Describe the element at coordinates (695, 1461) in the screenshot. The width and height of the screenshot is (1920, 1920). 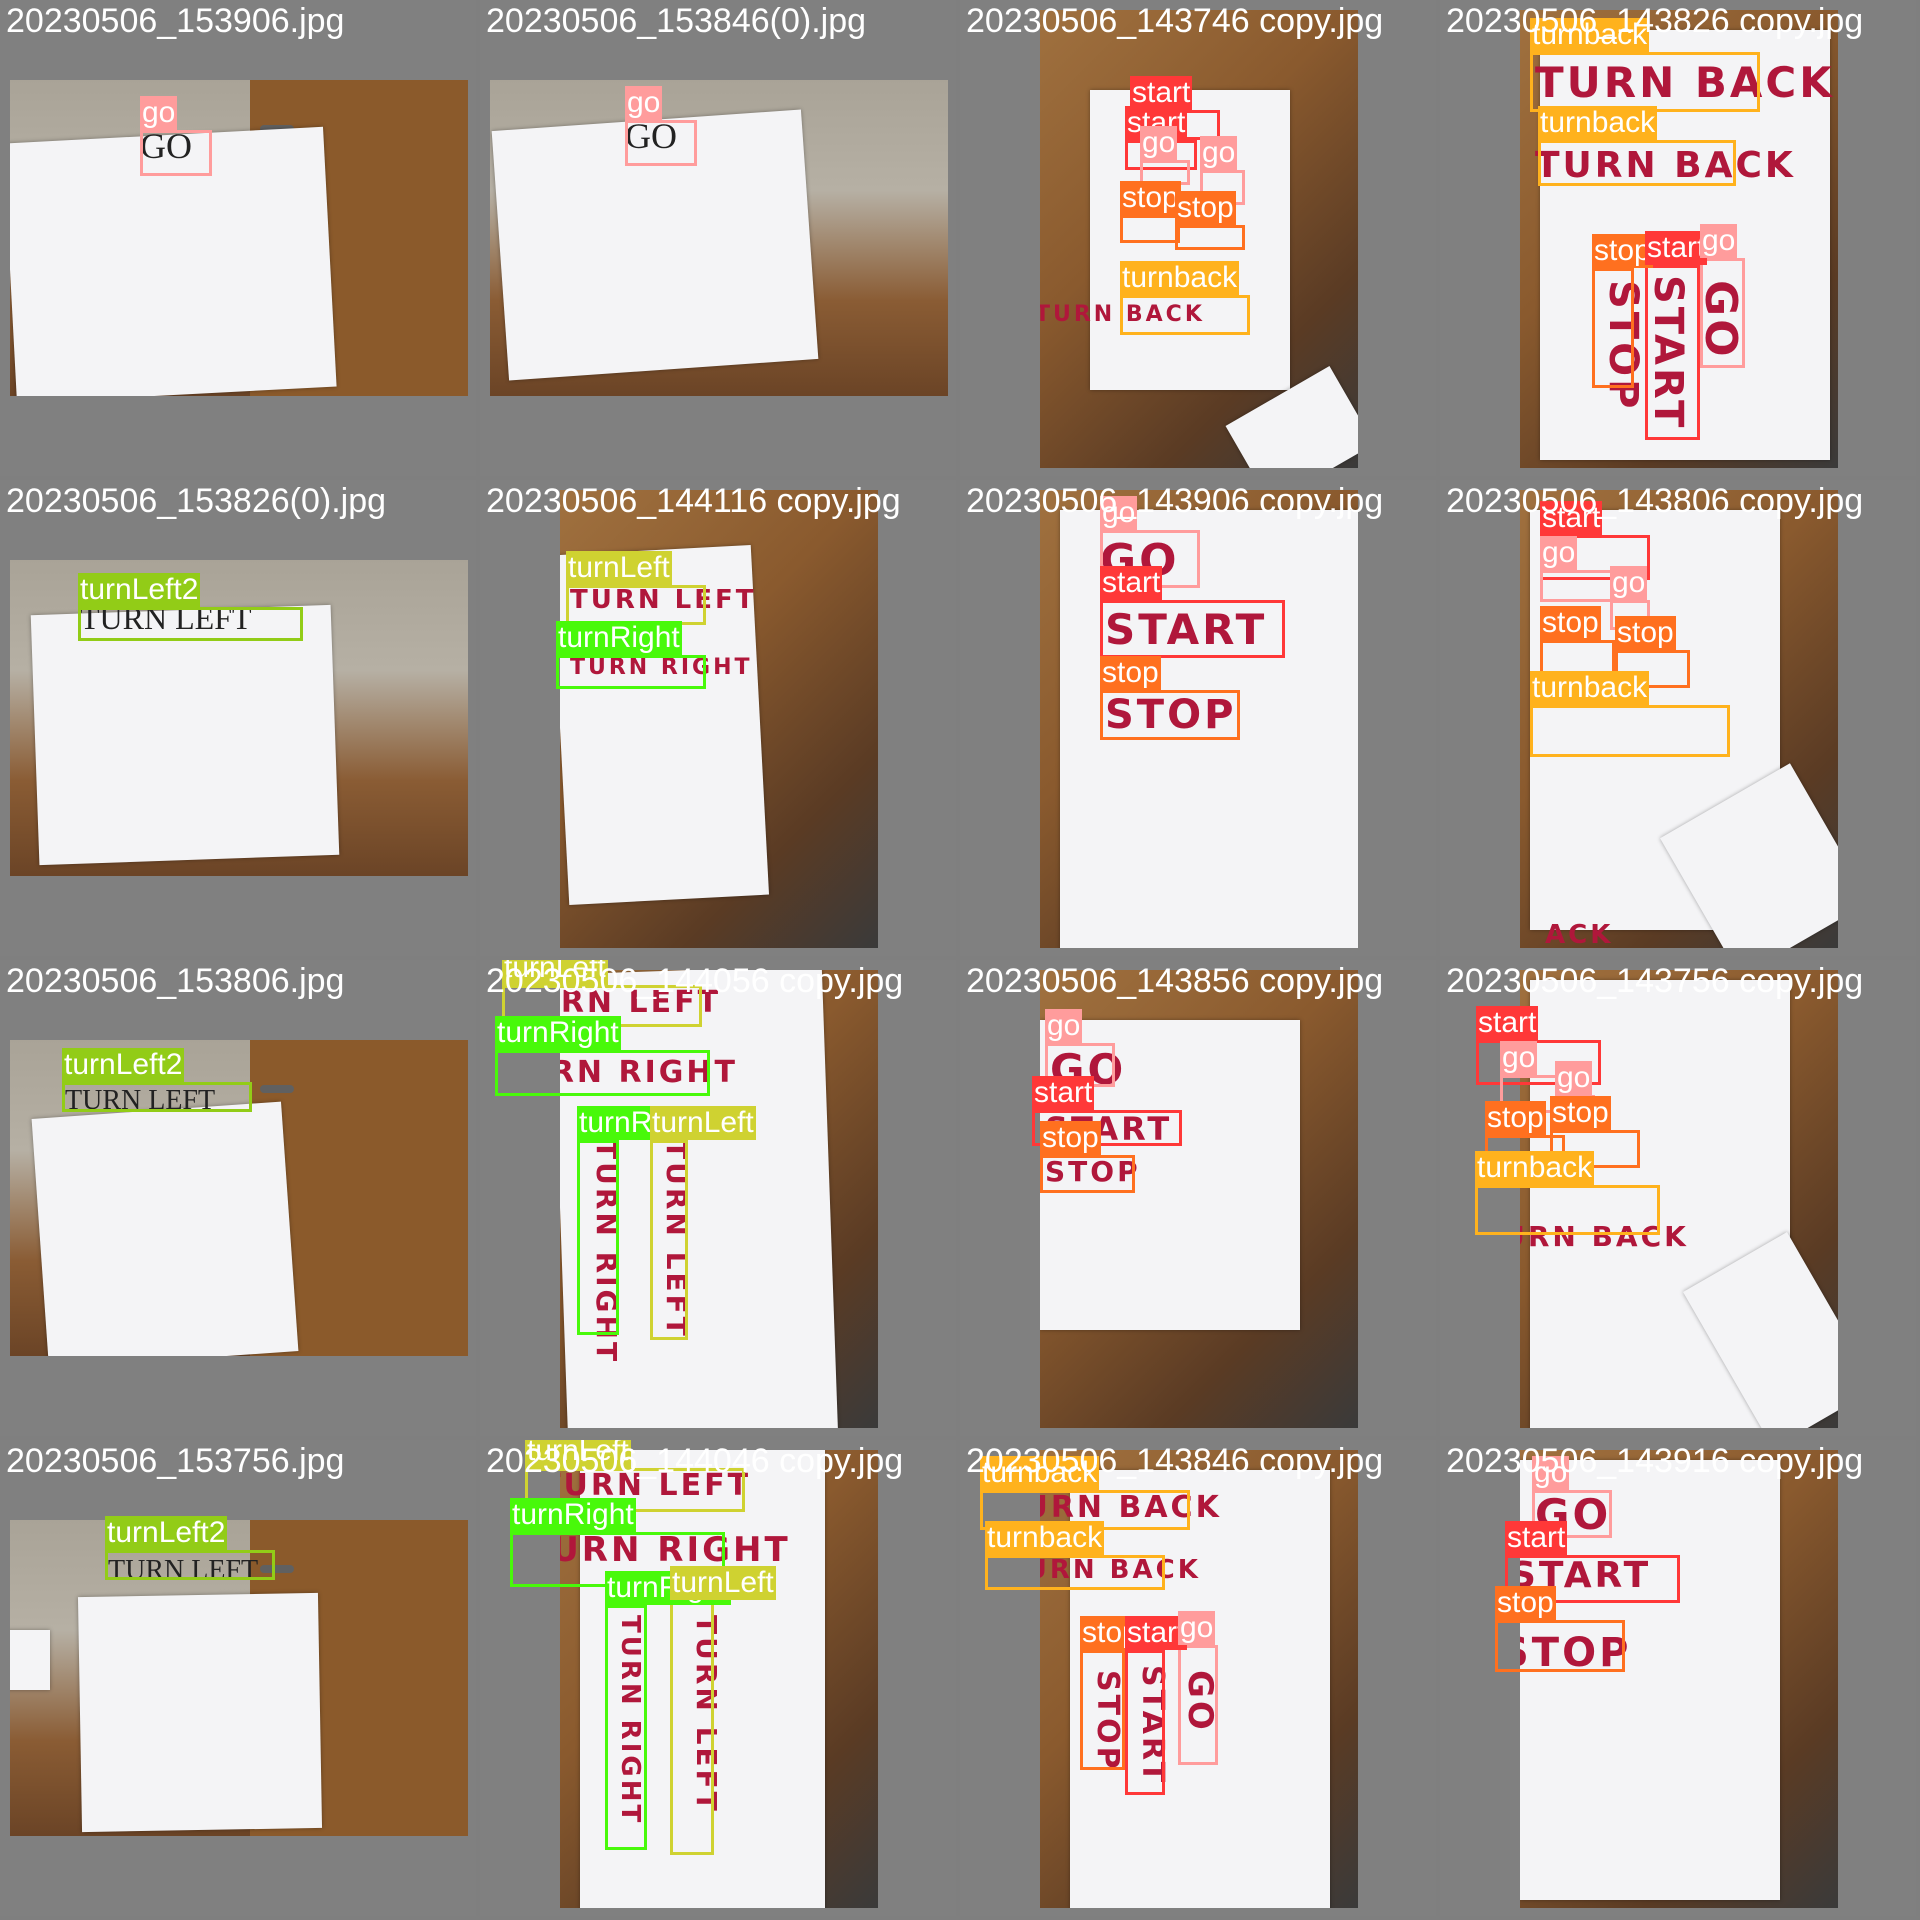
I see `image-filename: 20230506_144046 copy.jpg` at that location.